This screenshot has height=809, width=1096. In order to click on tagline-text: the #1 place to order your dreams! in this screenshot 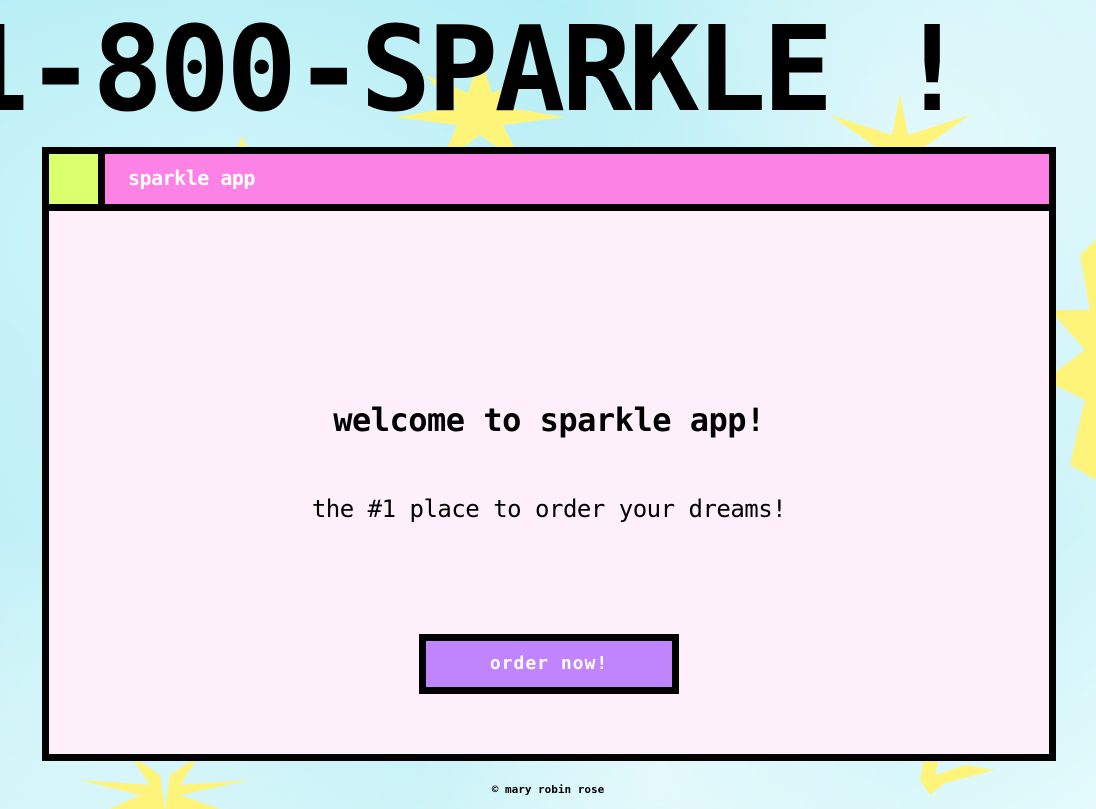, I will do `click(549, 509)`.